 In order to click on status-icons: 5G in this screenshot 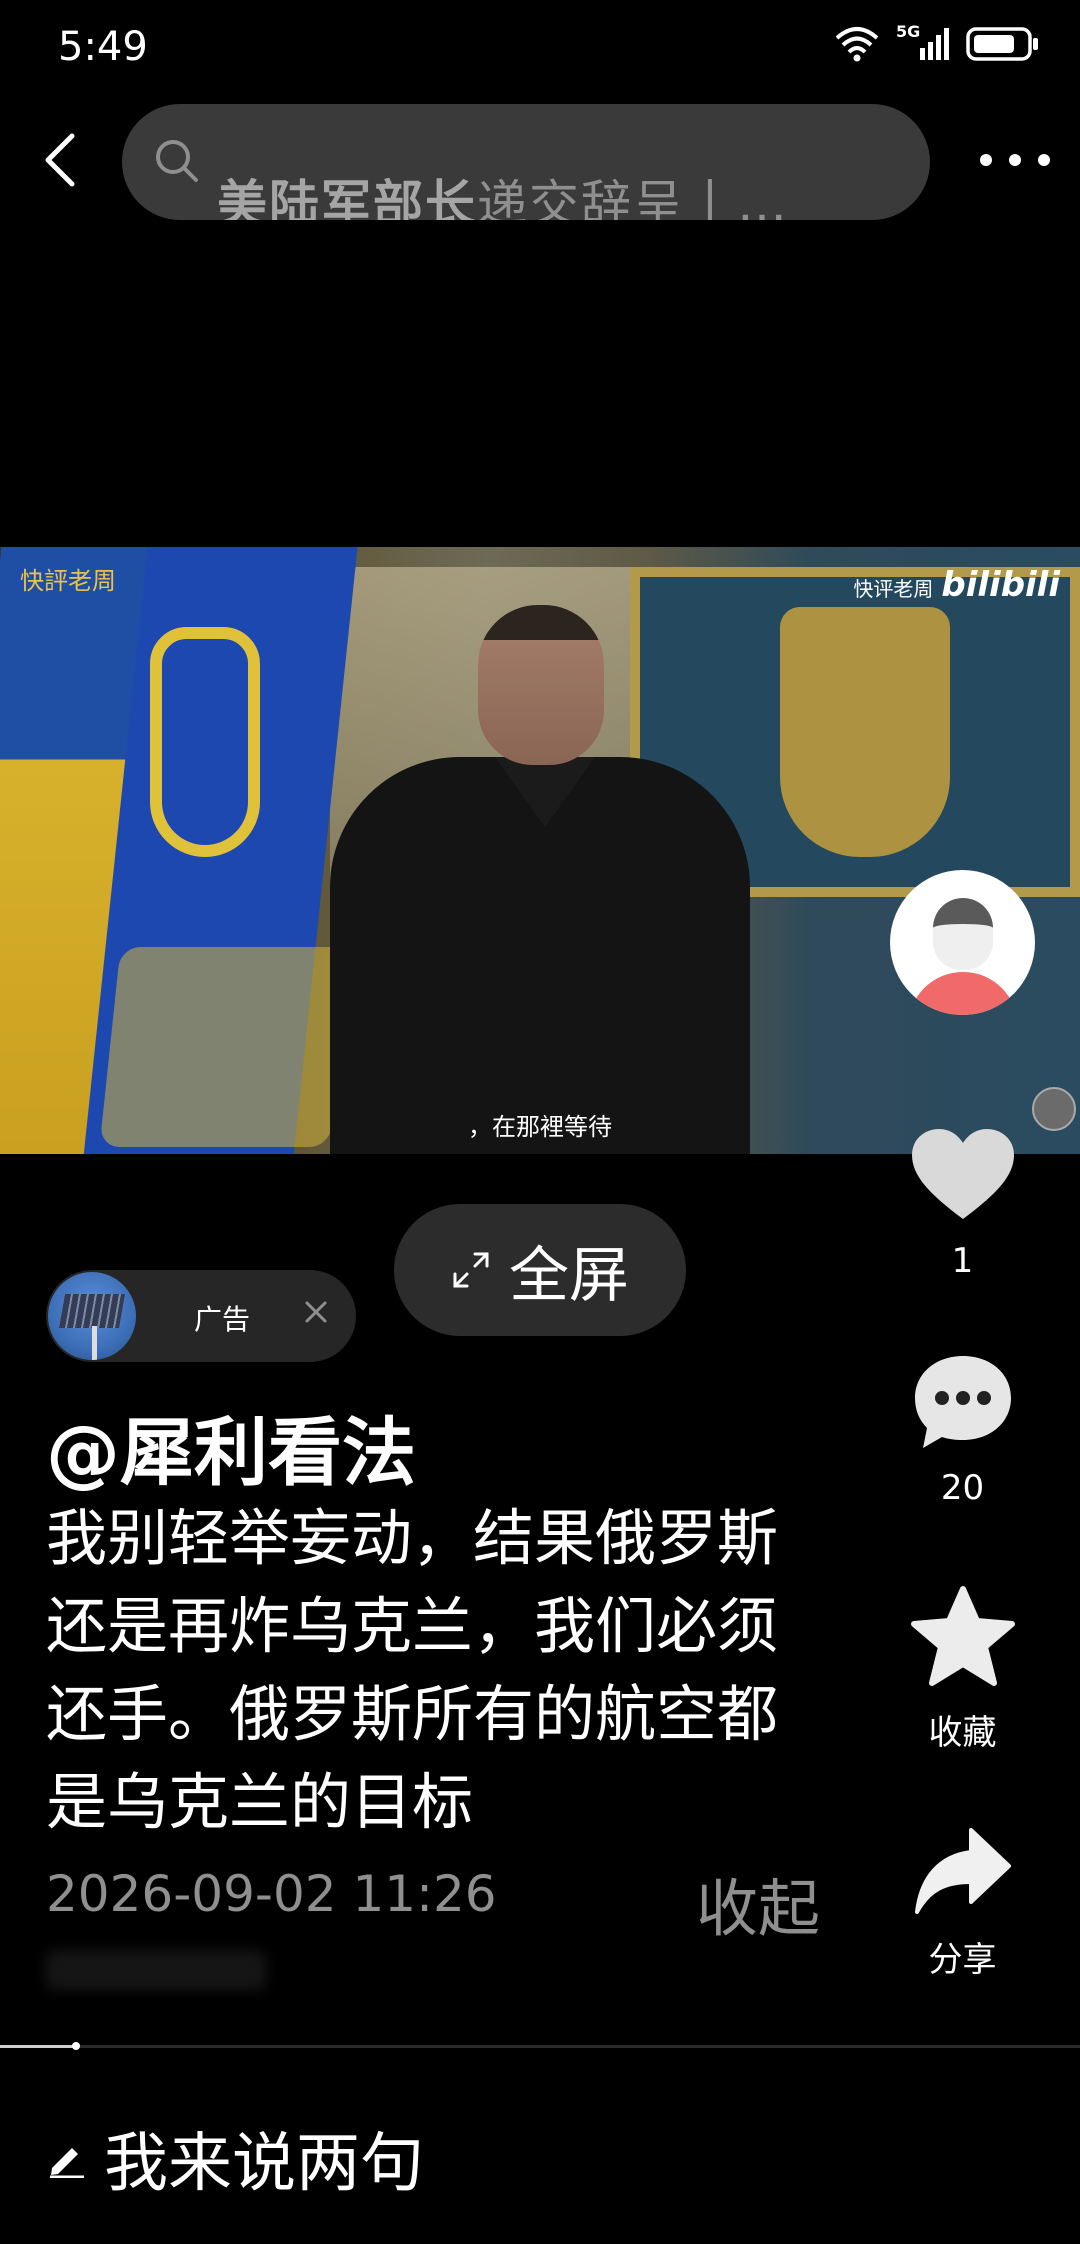, I will do `click(937, 42)`.